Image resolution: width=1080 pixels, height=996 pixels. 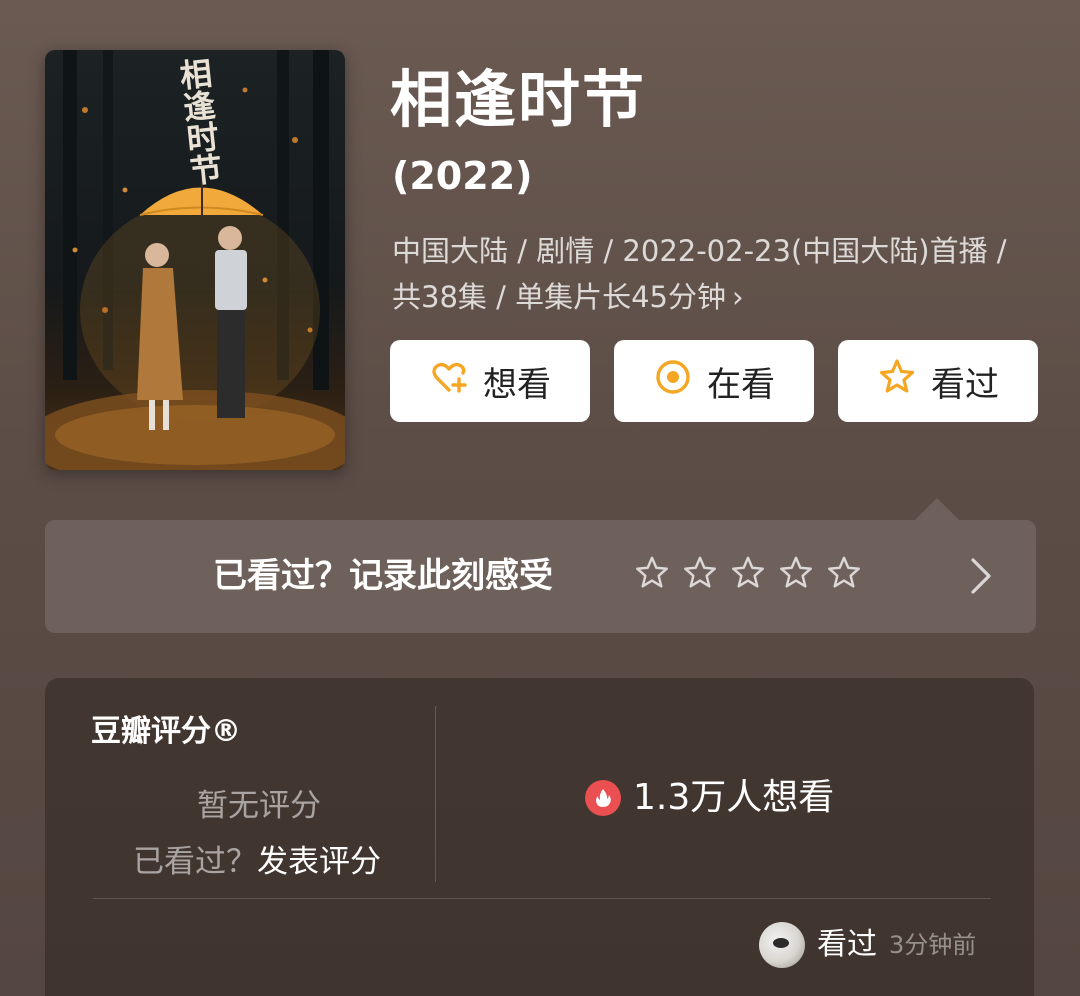 What do you see at coordinates (319, 862) in the screenshot?
I see `post-rating-link: 发表评分` at bounding box center [319, 862].